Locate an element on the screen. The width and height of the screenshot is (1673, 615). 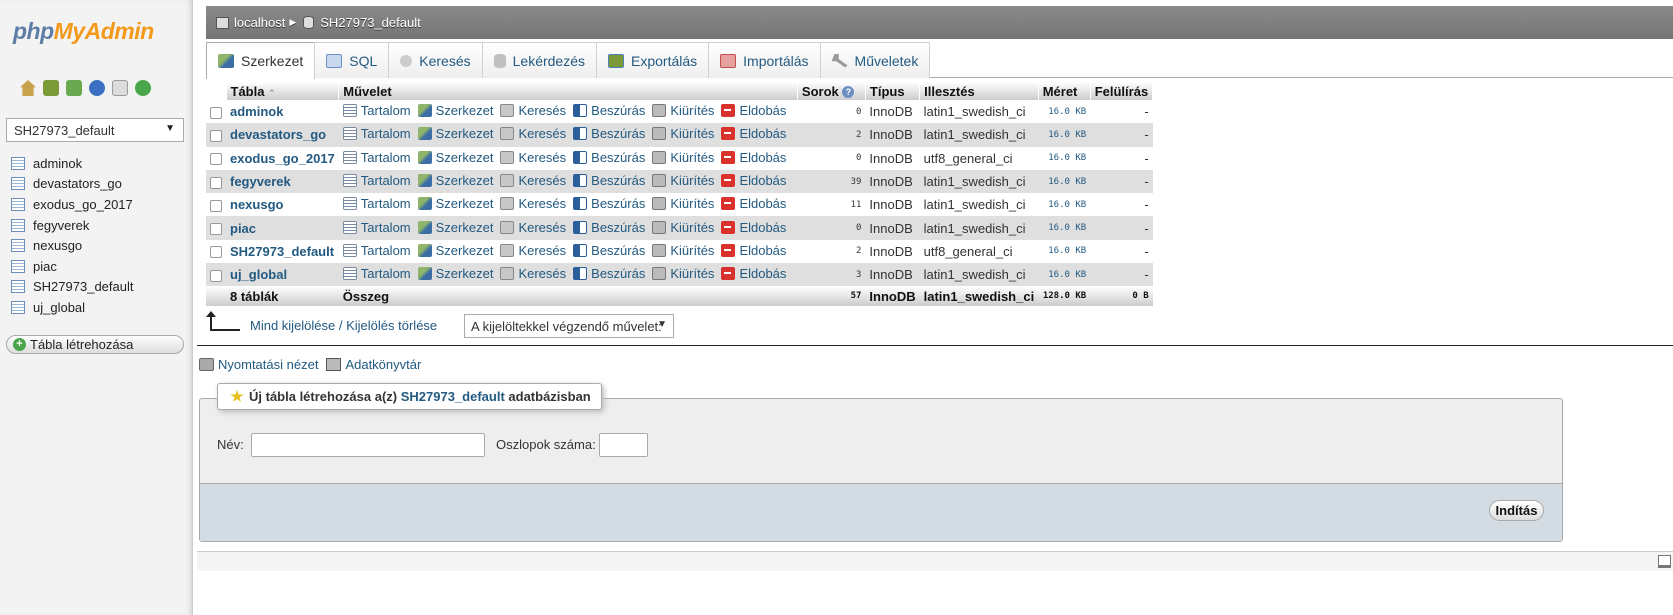
col-header-size: Méret is located at coordinates (1064, 91).